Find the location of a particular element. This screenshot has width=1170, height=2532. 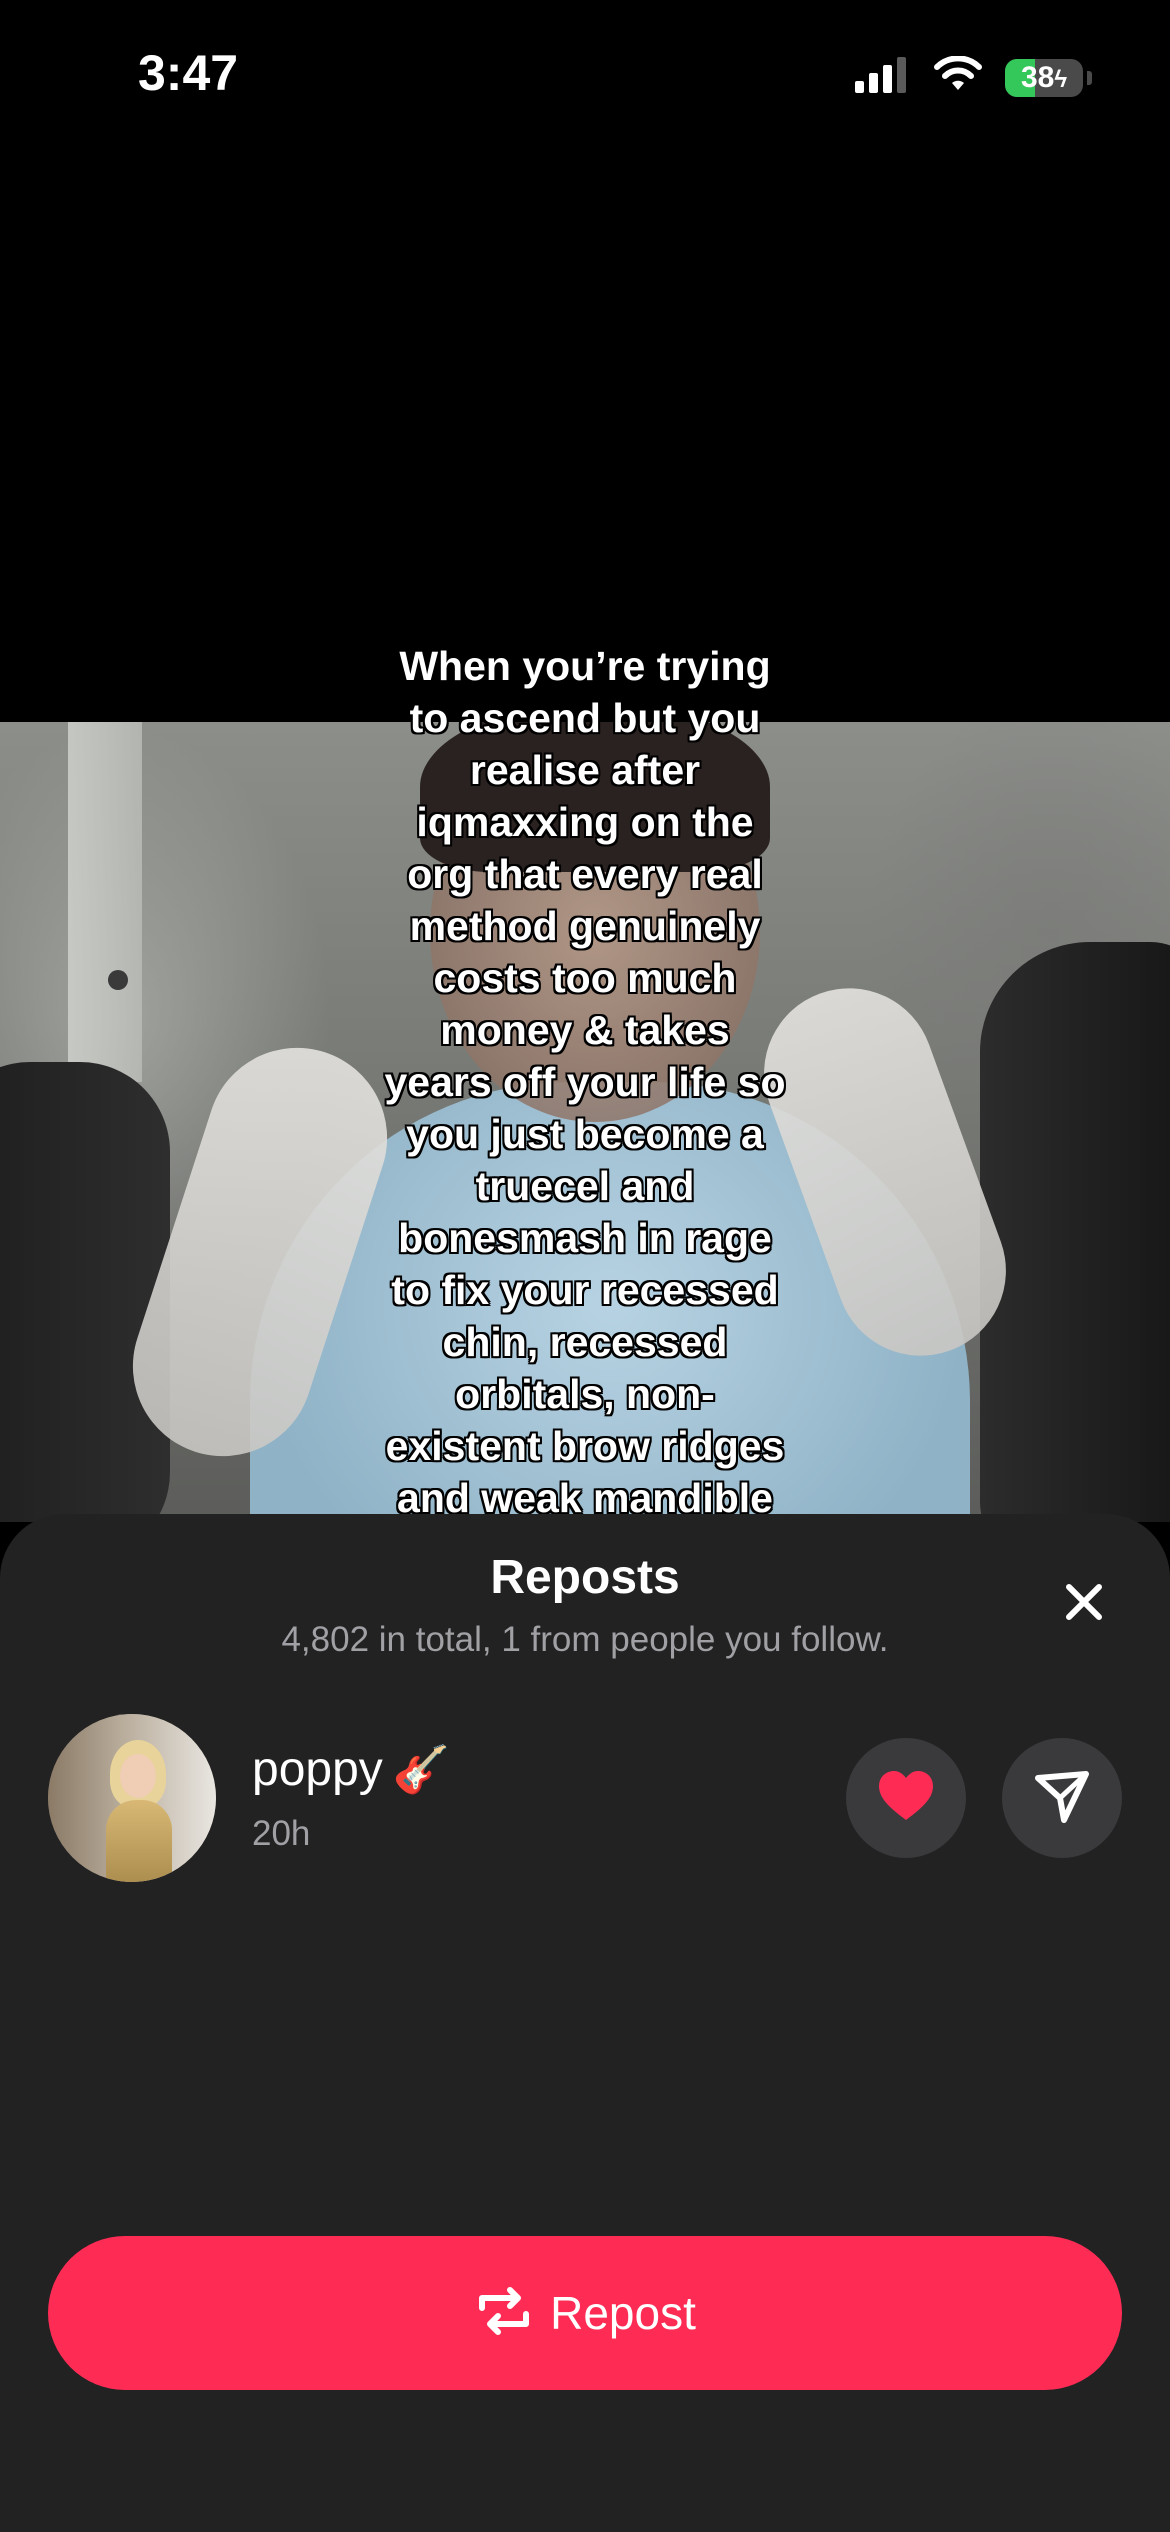

battery-percent: 38 is located at coordinates (1037, 77).